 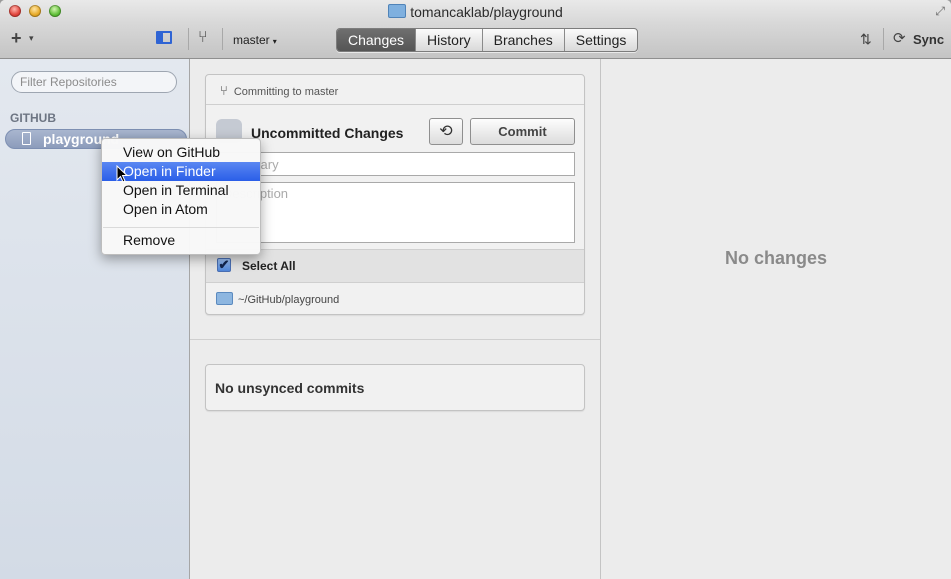 I want to click on menu-item-open-in-atom: Open in Atom, so click(x=181, y=209).